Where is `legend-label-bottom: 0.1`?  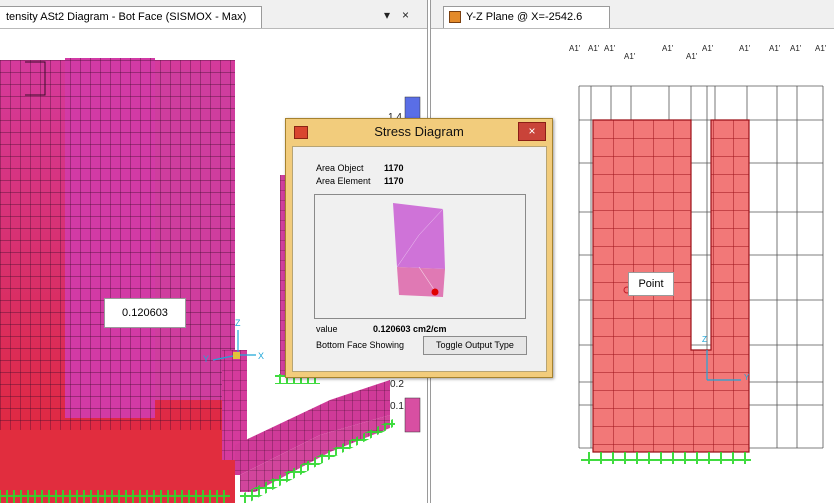 legend-label-bottom: 0.1 is located at coordinates (397, 406).